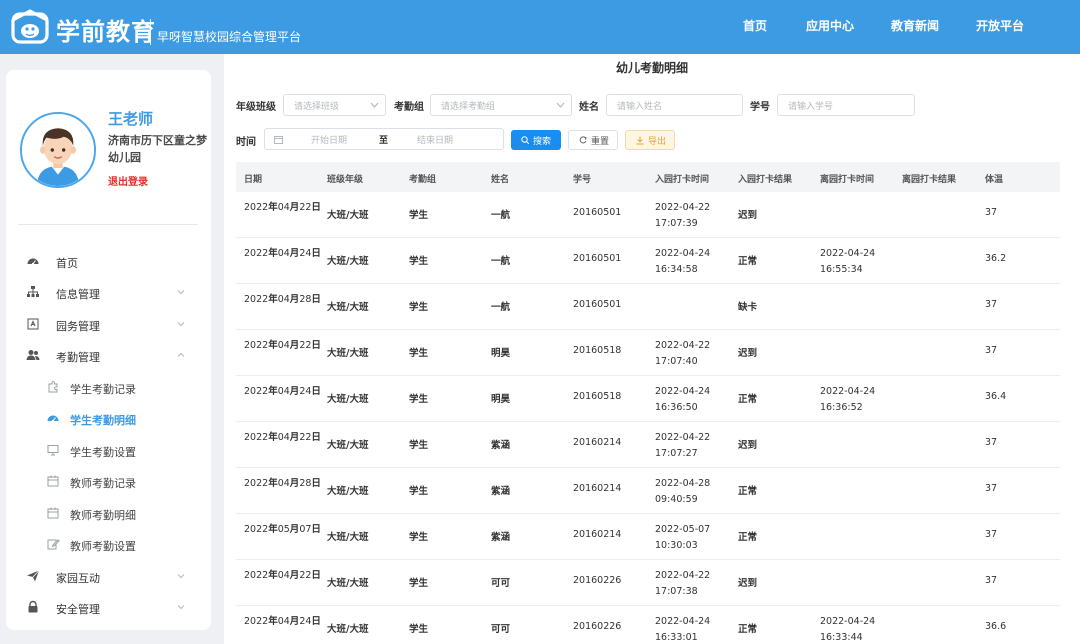 The height and width of the screenshot is (644, 1080). I want to click on nav-app-center: 应用中心, so click(830, 25).